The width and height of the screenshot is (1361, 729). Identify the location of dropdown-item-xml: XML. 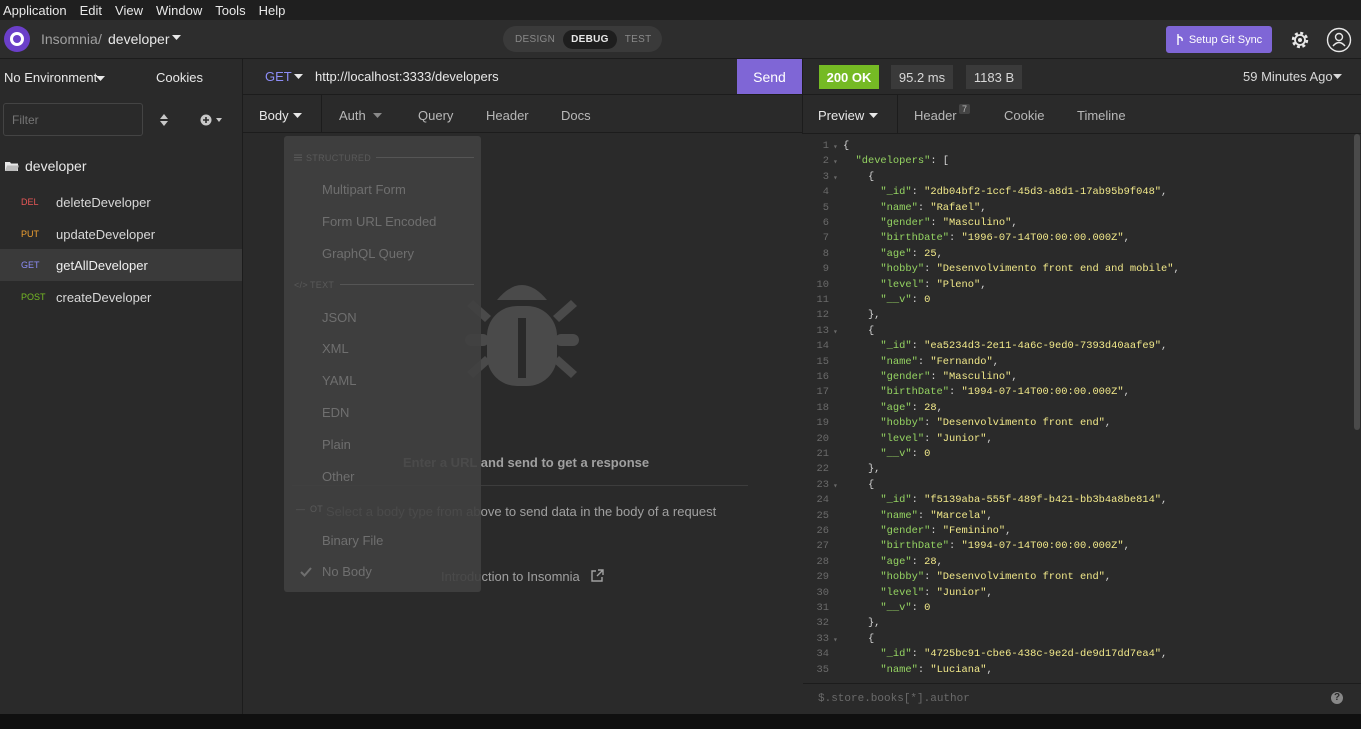
(335, 348).